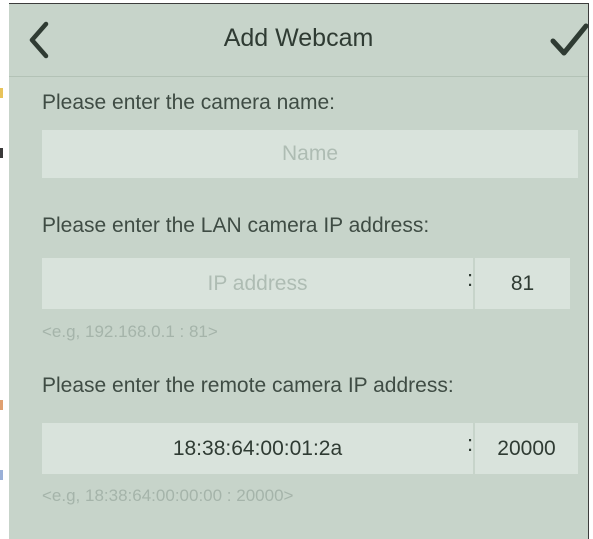  What do you see at coordinates (526, 448) in the screenshot?
I see `remote-port-input` at bounding box center [526, 448].